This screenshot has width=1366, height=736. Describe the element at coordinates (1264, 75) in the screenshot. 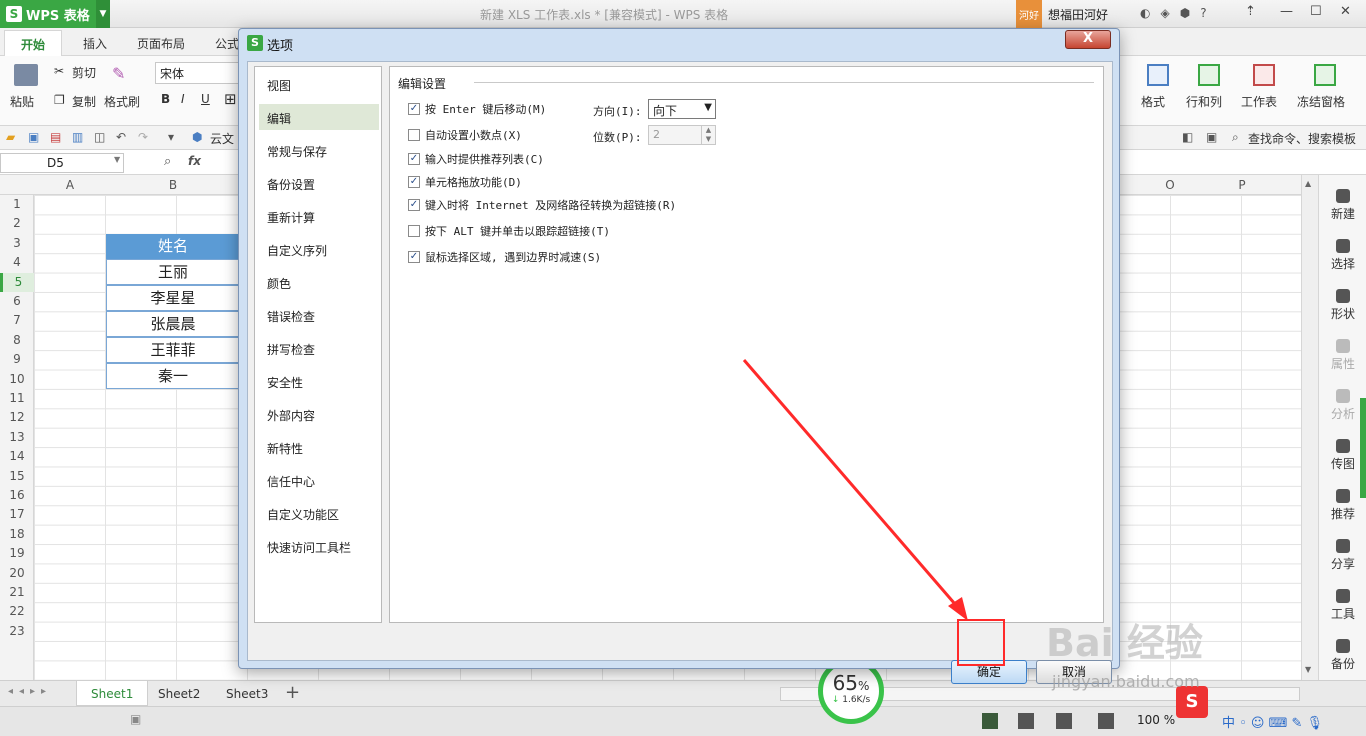

I see `worksheet-icon` at that location.